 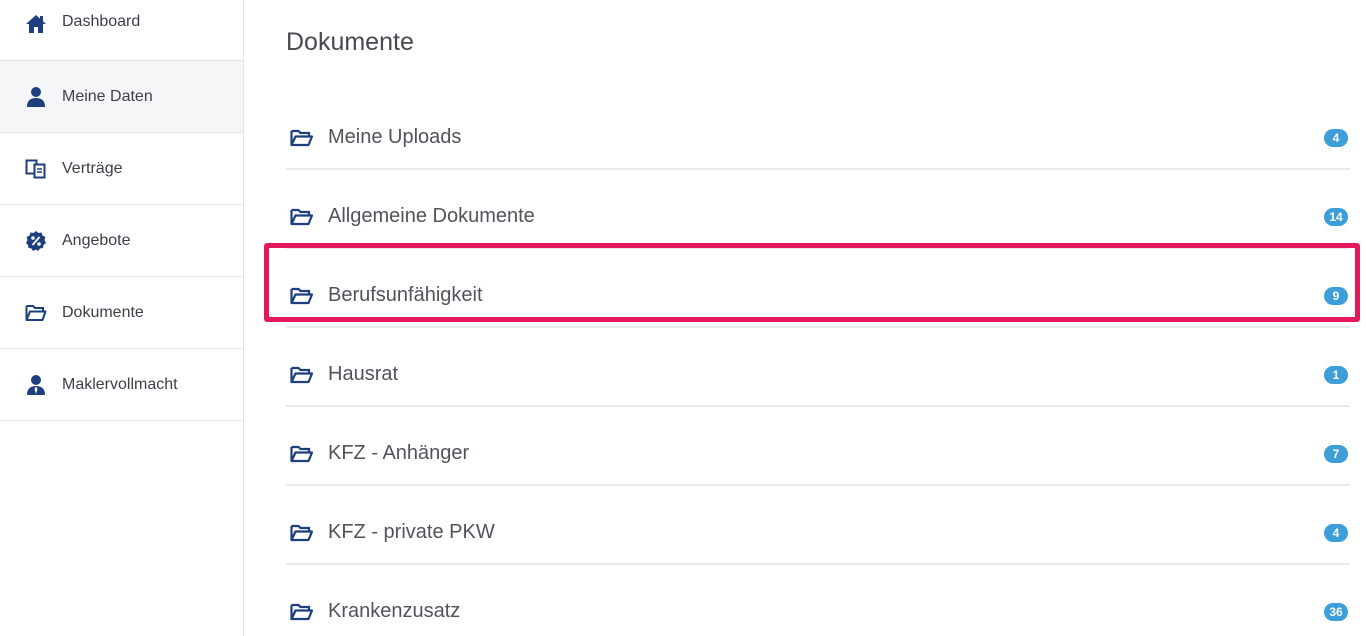 What do you see at coordinates (818, 367) in the screenshot?
I see `folder-row-hausrat: Hausrat 1` at bounding box center [818, 367].